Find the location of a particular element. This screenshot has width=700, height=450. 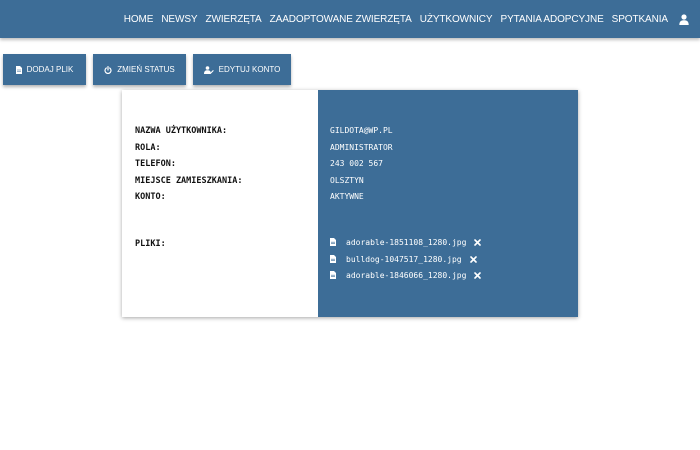

user-edit-icon is located at coordinates (208, 69).